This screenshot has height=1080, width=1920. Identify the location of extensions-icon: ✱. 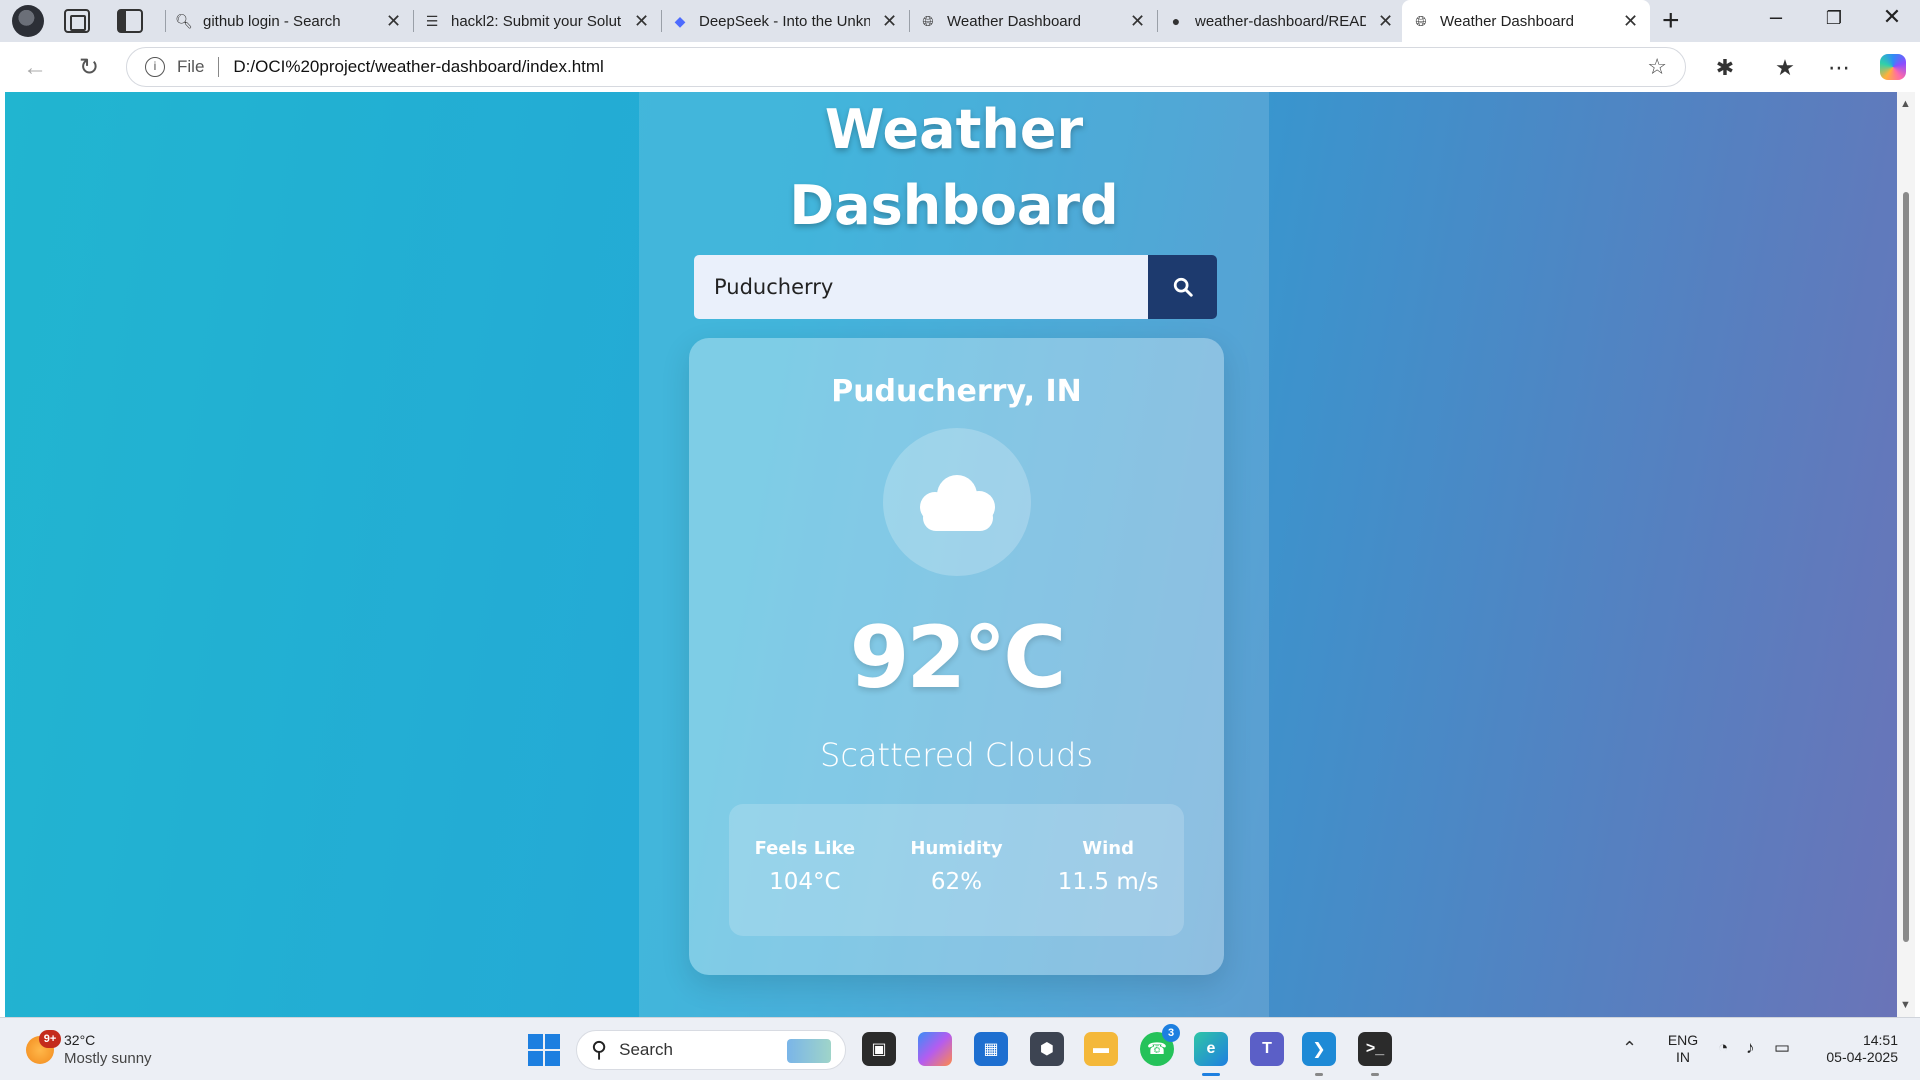
(1725, 68).